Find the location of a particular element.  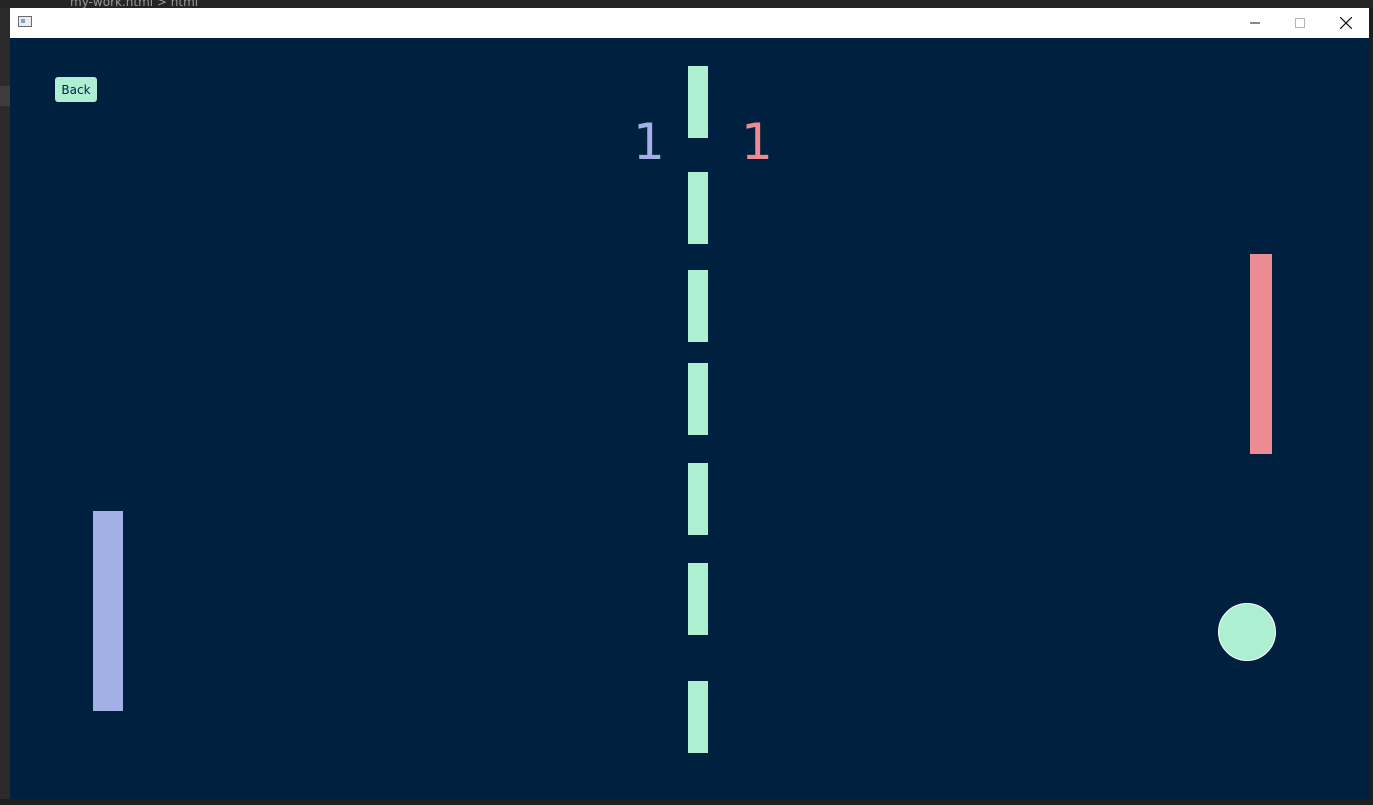

background-tab-strip: my-work.html > html is located at coordinates (686, 4).